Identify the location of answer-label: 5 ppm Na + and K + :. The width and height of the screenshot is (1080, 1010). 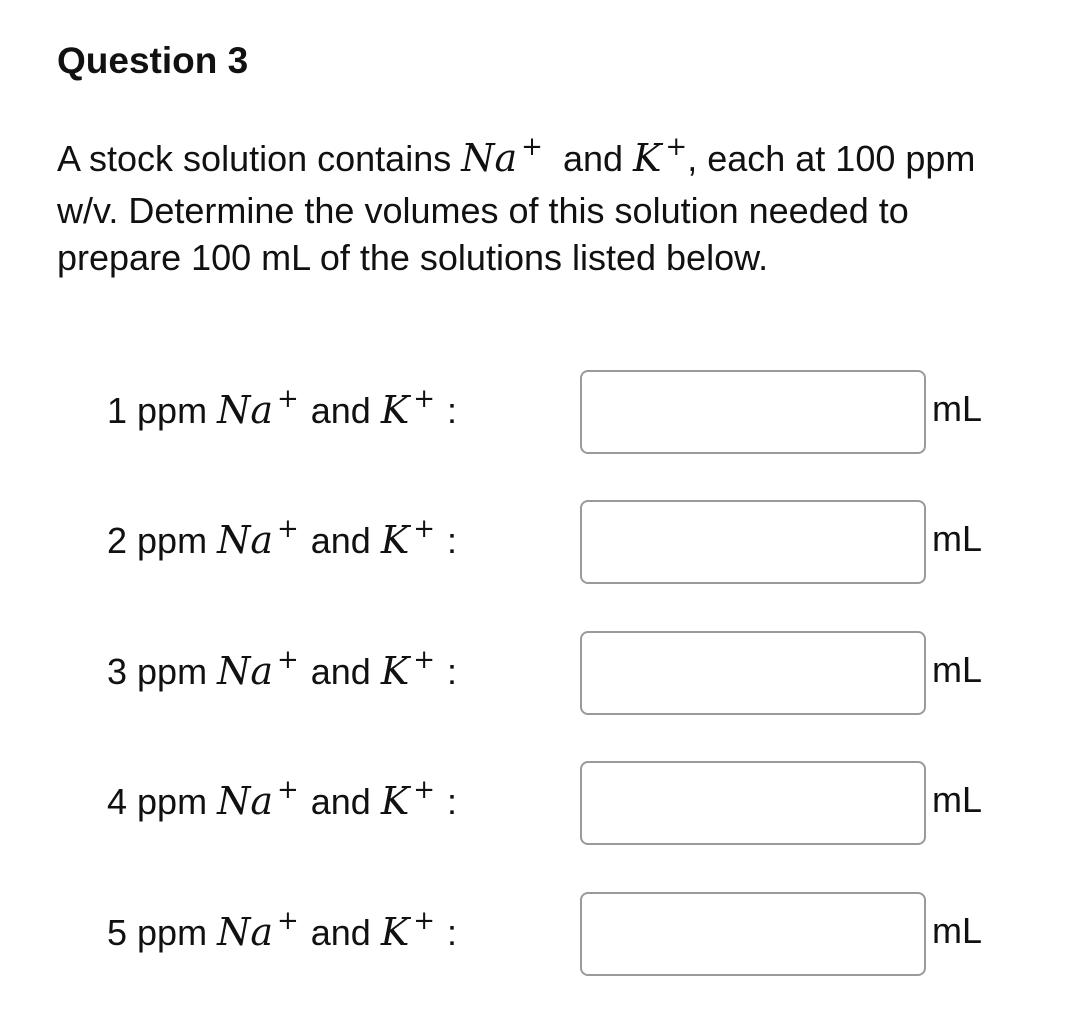
(282, 930).